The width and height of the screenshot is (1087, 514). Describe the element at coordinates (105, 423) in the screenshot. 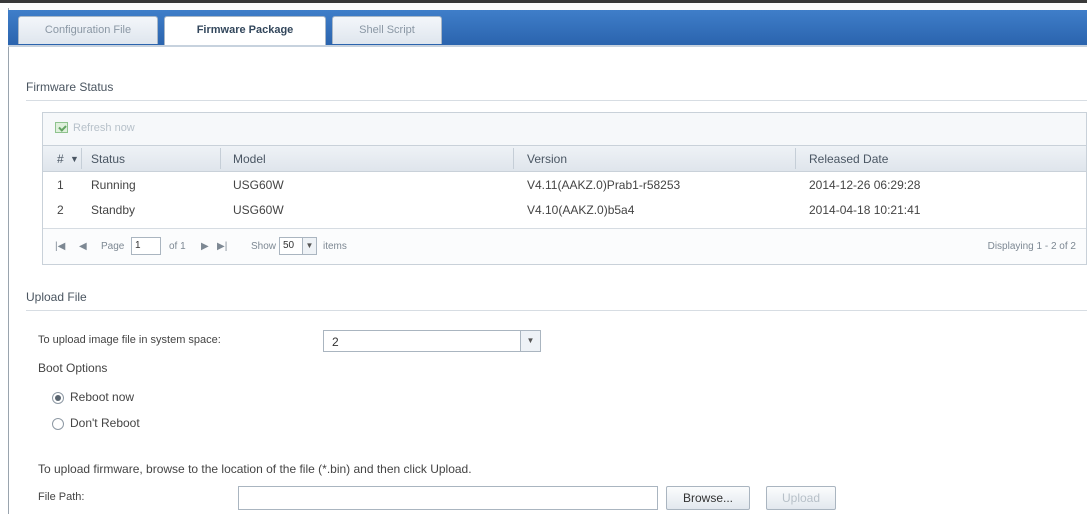

I see `dont-reboot-label: Don't Reboot` at that location.